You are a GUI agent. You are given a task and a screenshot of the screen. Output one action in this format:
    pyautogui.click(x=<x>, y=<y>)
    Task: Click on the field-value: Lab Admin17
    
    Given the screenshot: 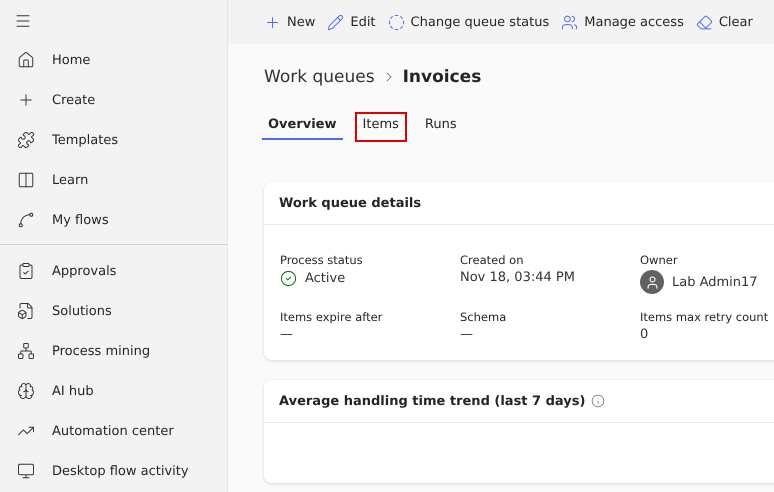 What is the action you would take?
    pyautogui.click(x=715, y=282)
    